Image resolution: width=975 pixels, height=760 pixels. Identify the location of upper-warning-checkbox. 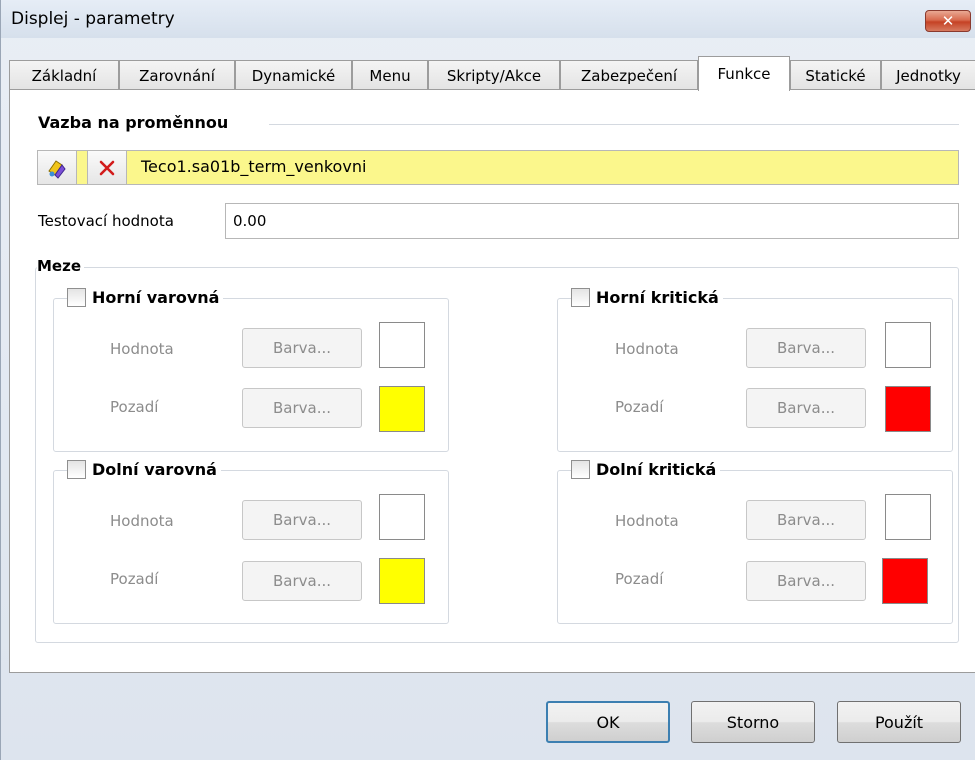
(76, 297).